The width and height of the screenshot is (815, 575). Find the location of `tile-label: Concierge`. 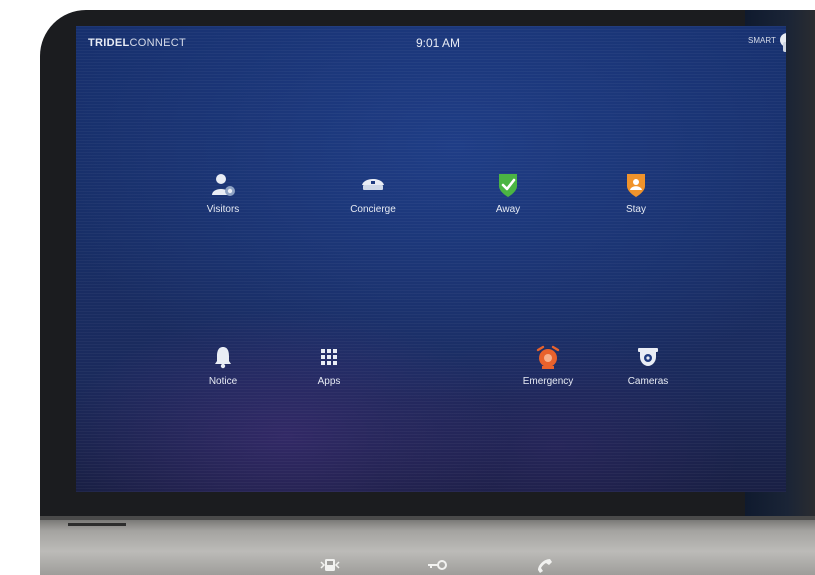

tile-label: Concierge is located at coordinates (373, 209).